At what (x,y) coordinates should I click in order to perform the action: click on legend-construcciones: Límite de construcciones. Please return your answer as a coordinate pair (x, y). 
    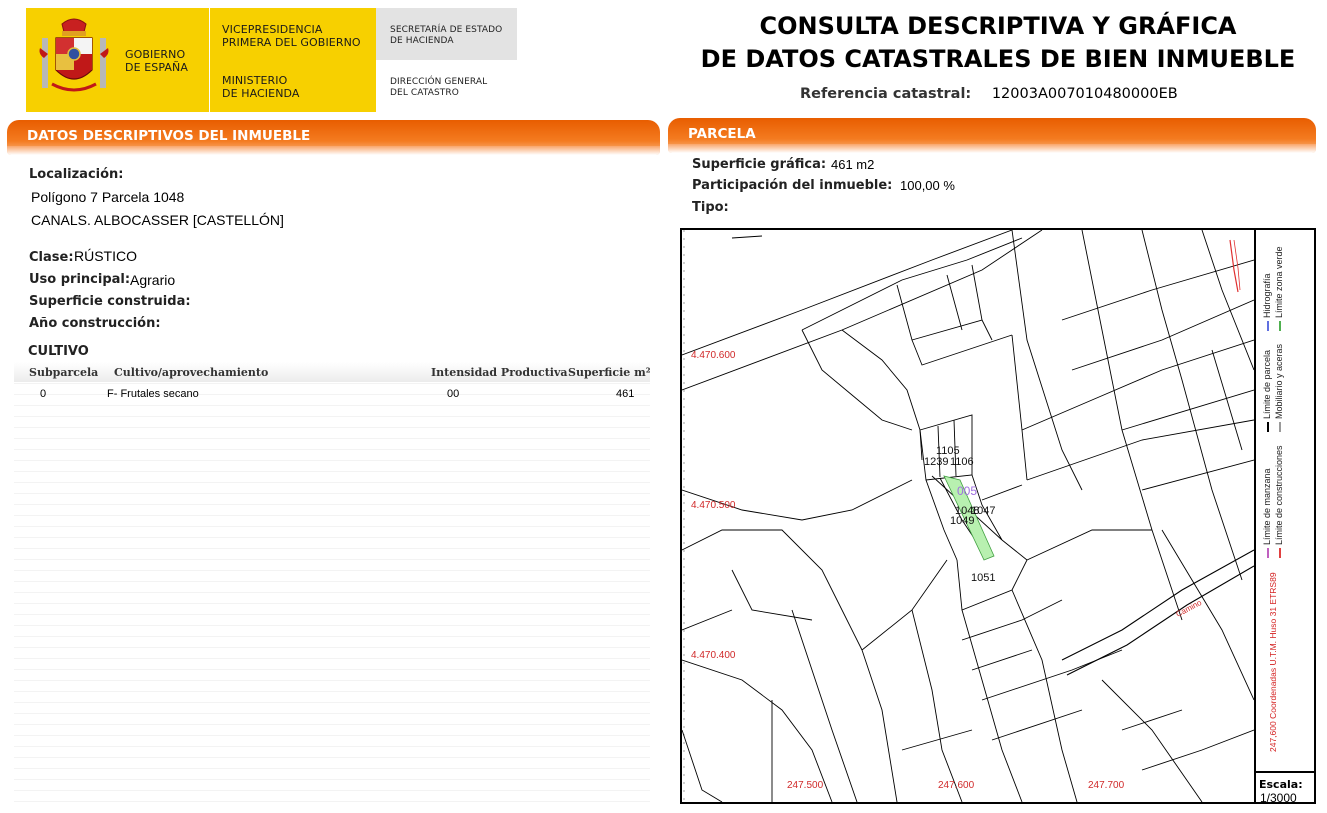
    Looking at the image, I should click on (1279, 501).